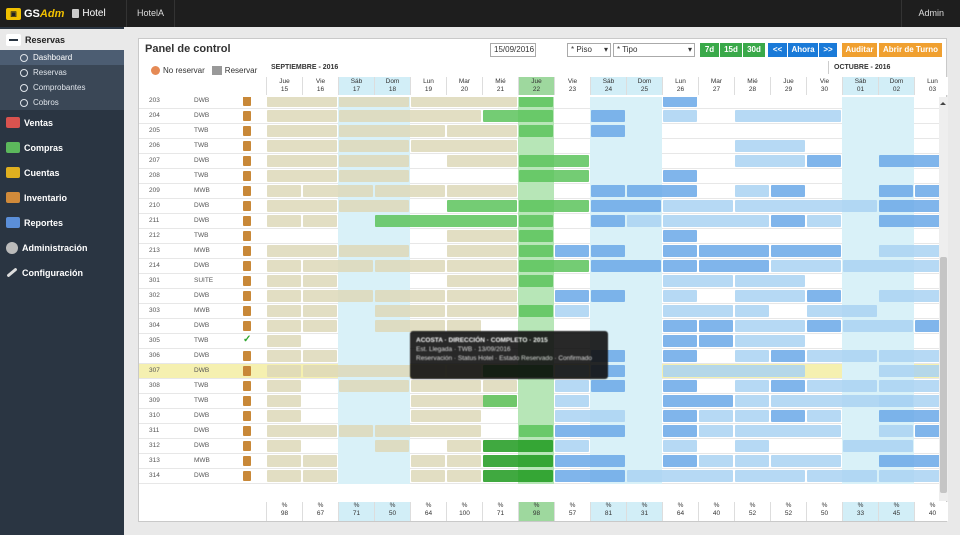  I want to click on audit-button: Auditar, so click(859, 50).